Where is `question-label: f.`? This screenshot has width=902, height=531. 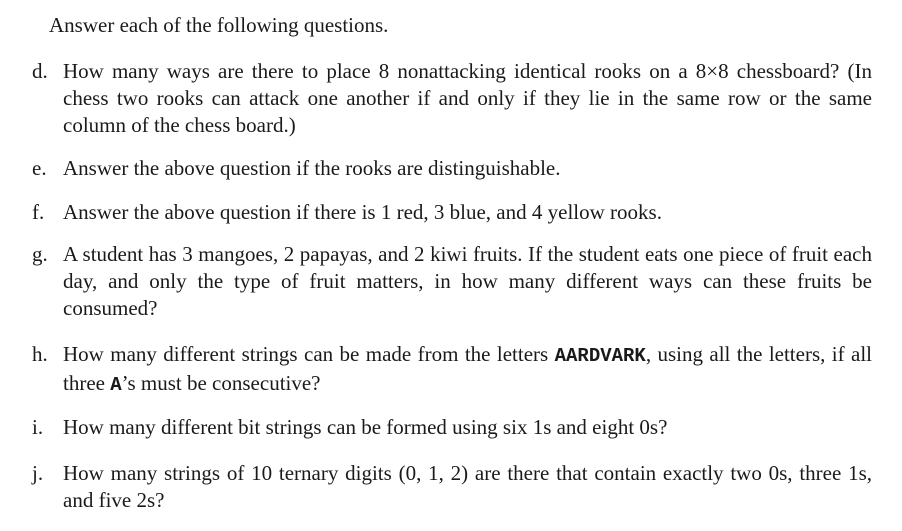
question-label: f. is located at coordinates (38, 212).